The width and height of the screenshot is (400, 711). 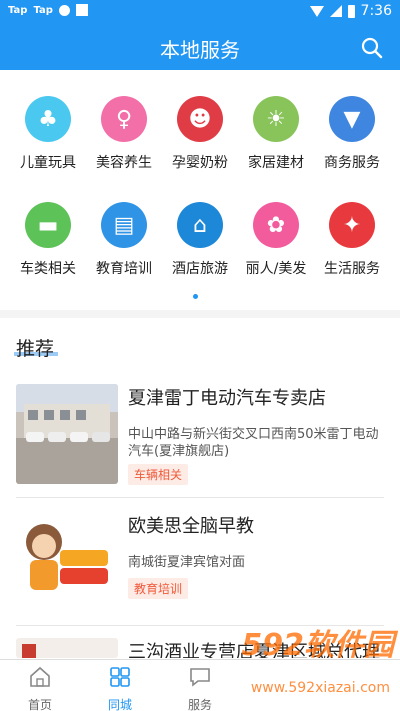 What do you see at coordinates (200, 269) in the screenshot?
I see `category-label: 酒店旅游` at bounding box center [200, 269].